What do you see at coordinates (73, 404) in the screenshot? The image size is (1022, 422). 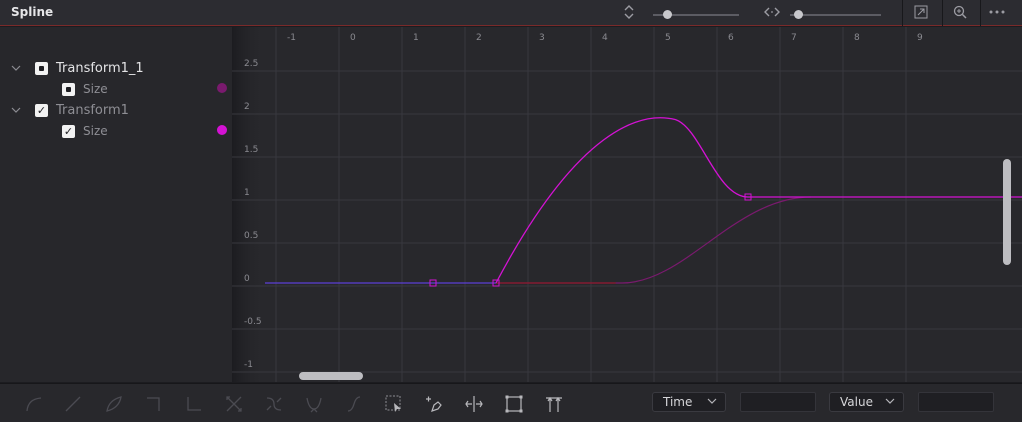 I see `linear-icon` at bounding box center [73, 404].